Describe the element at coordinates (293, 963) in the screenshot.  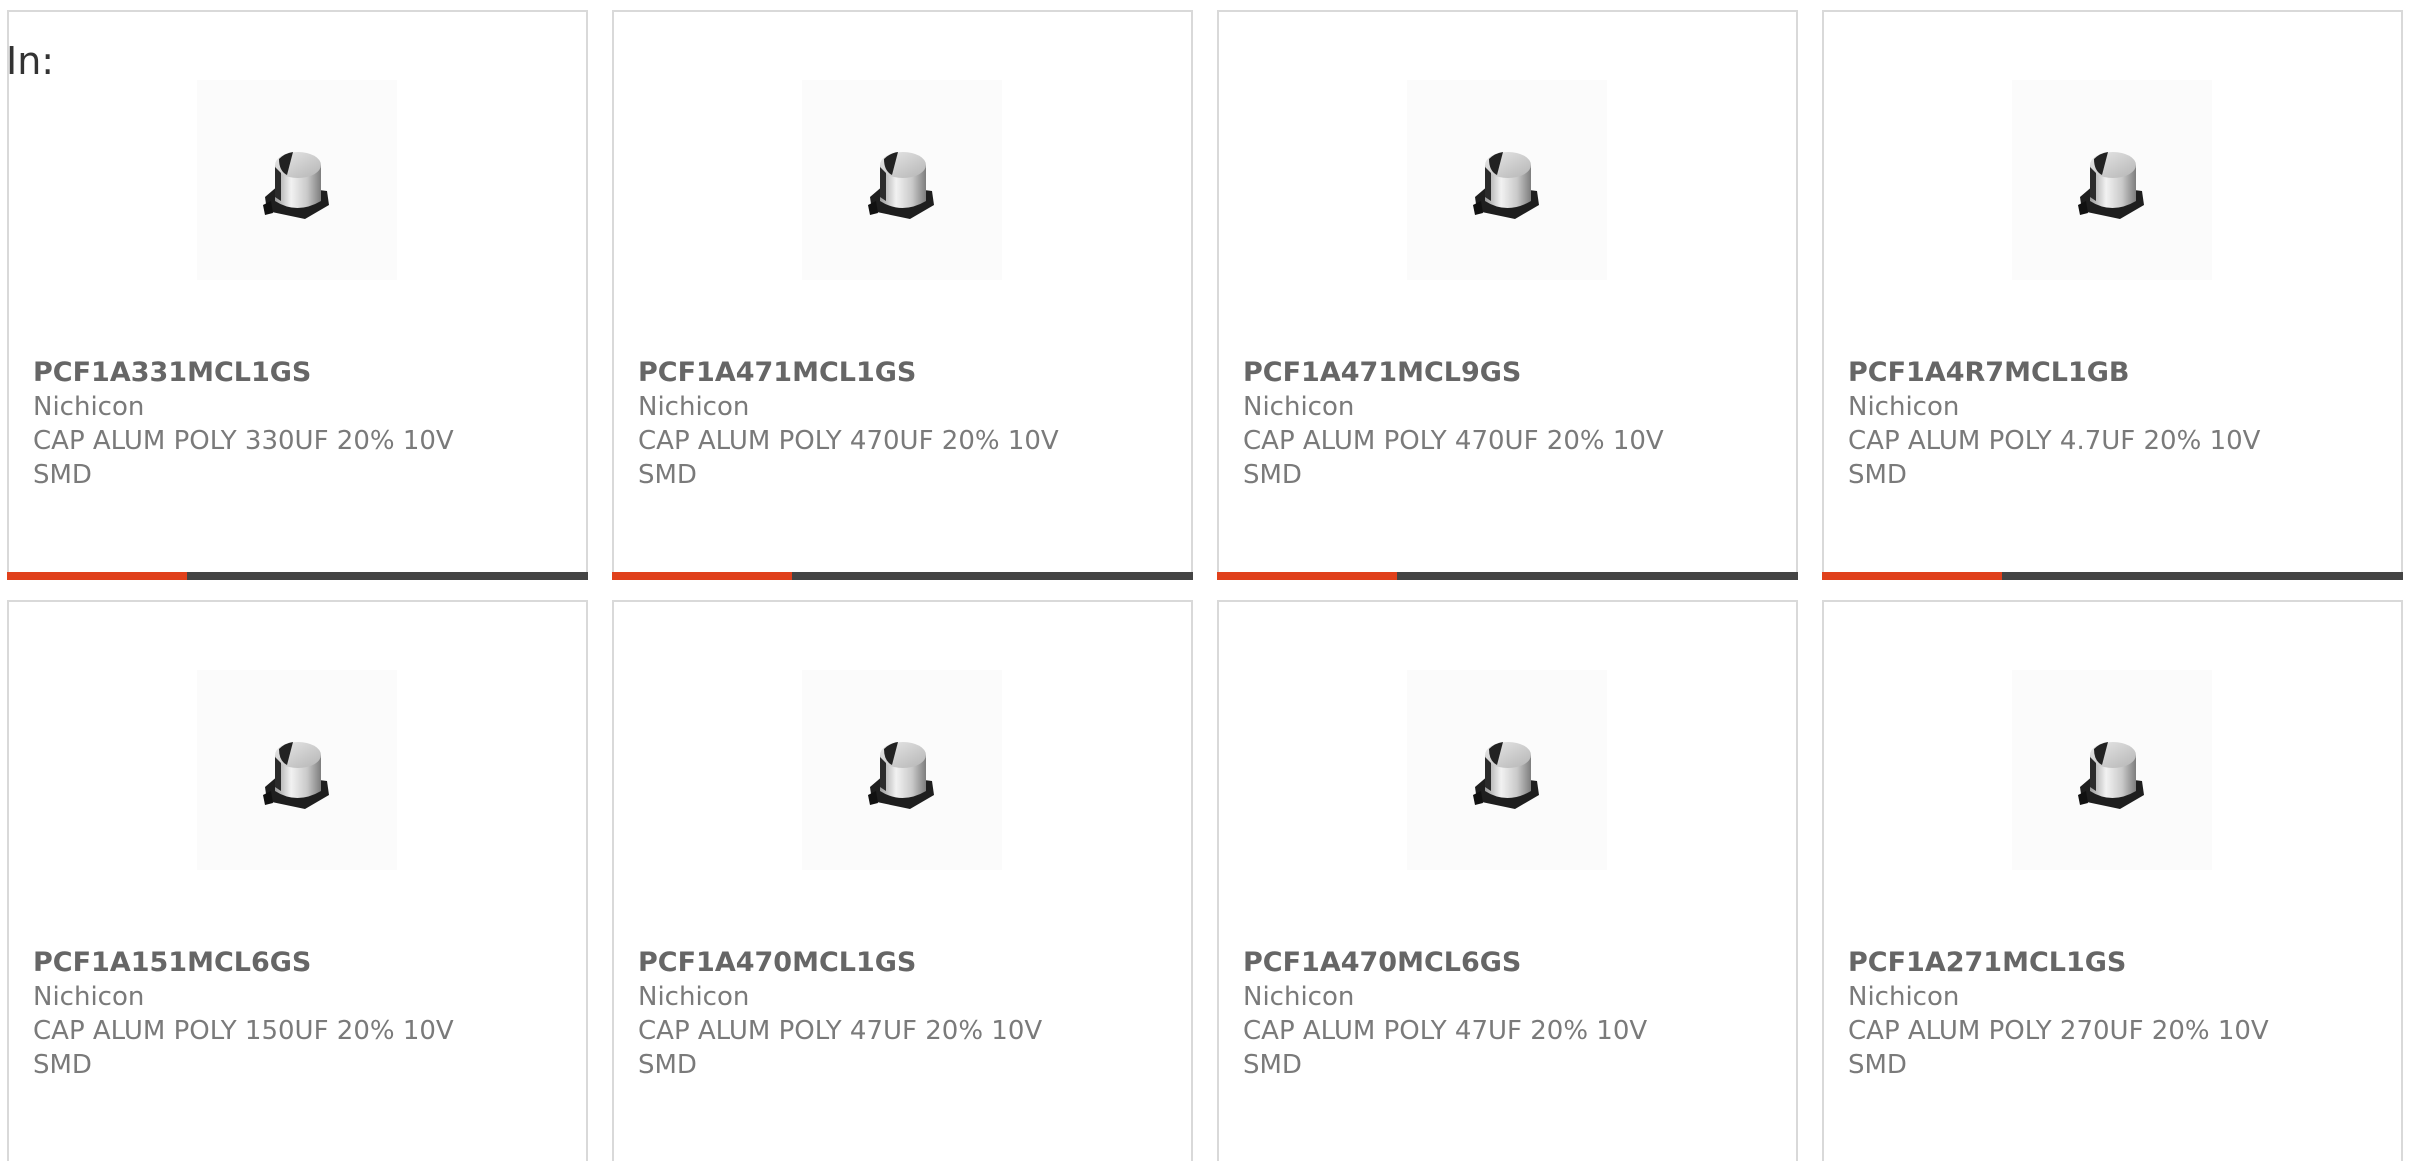
I see `part-number-link: PCF1A151MCL6GS` at that location.